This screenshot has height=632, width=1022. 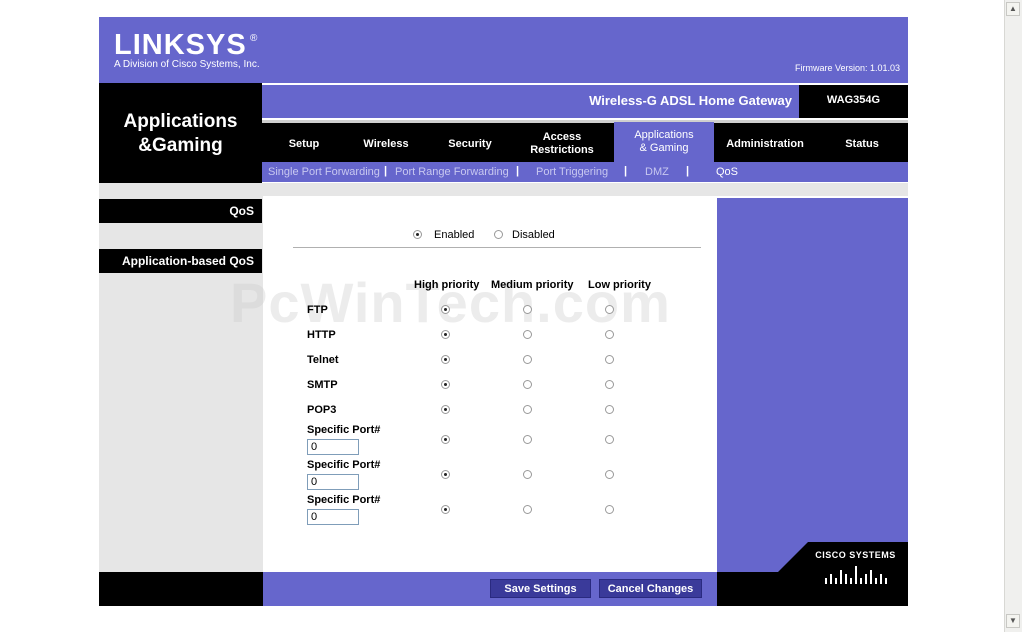 I want to click on scroll-up-arrow-icon: ▲, so click(x=1013, y=9).